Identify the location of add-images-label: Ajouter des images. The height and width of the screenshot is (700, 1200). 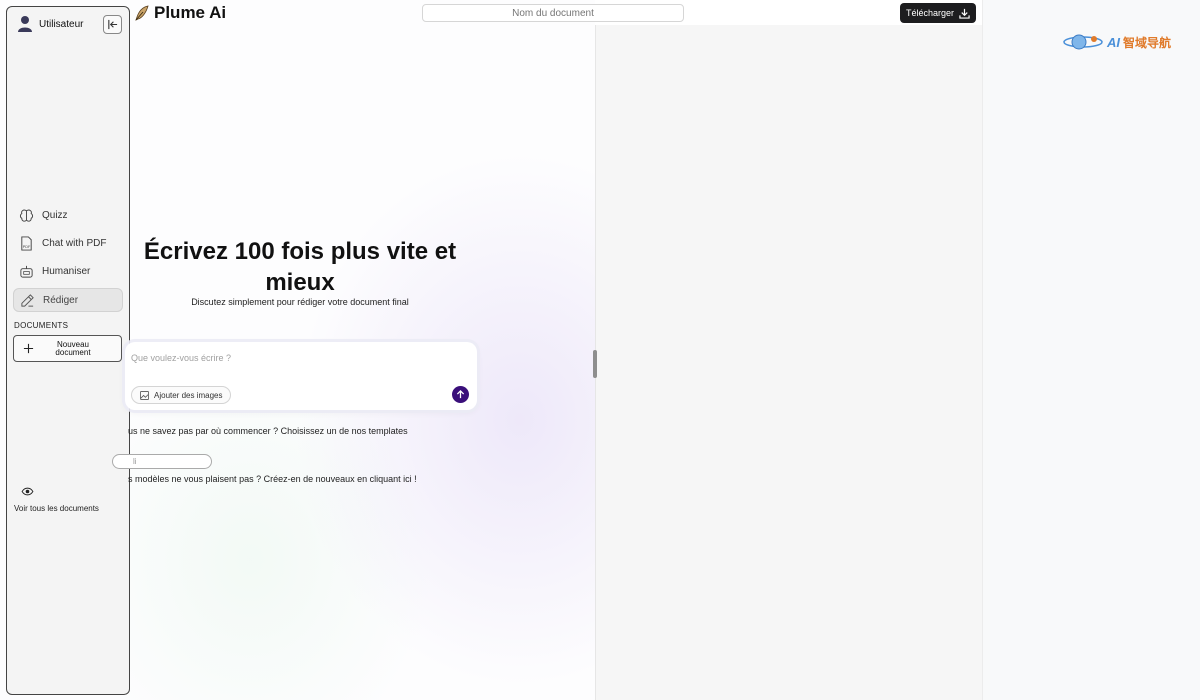
(188, 395).